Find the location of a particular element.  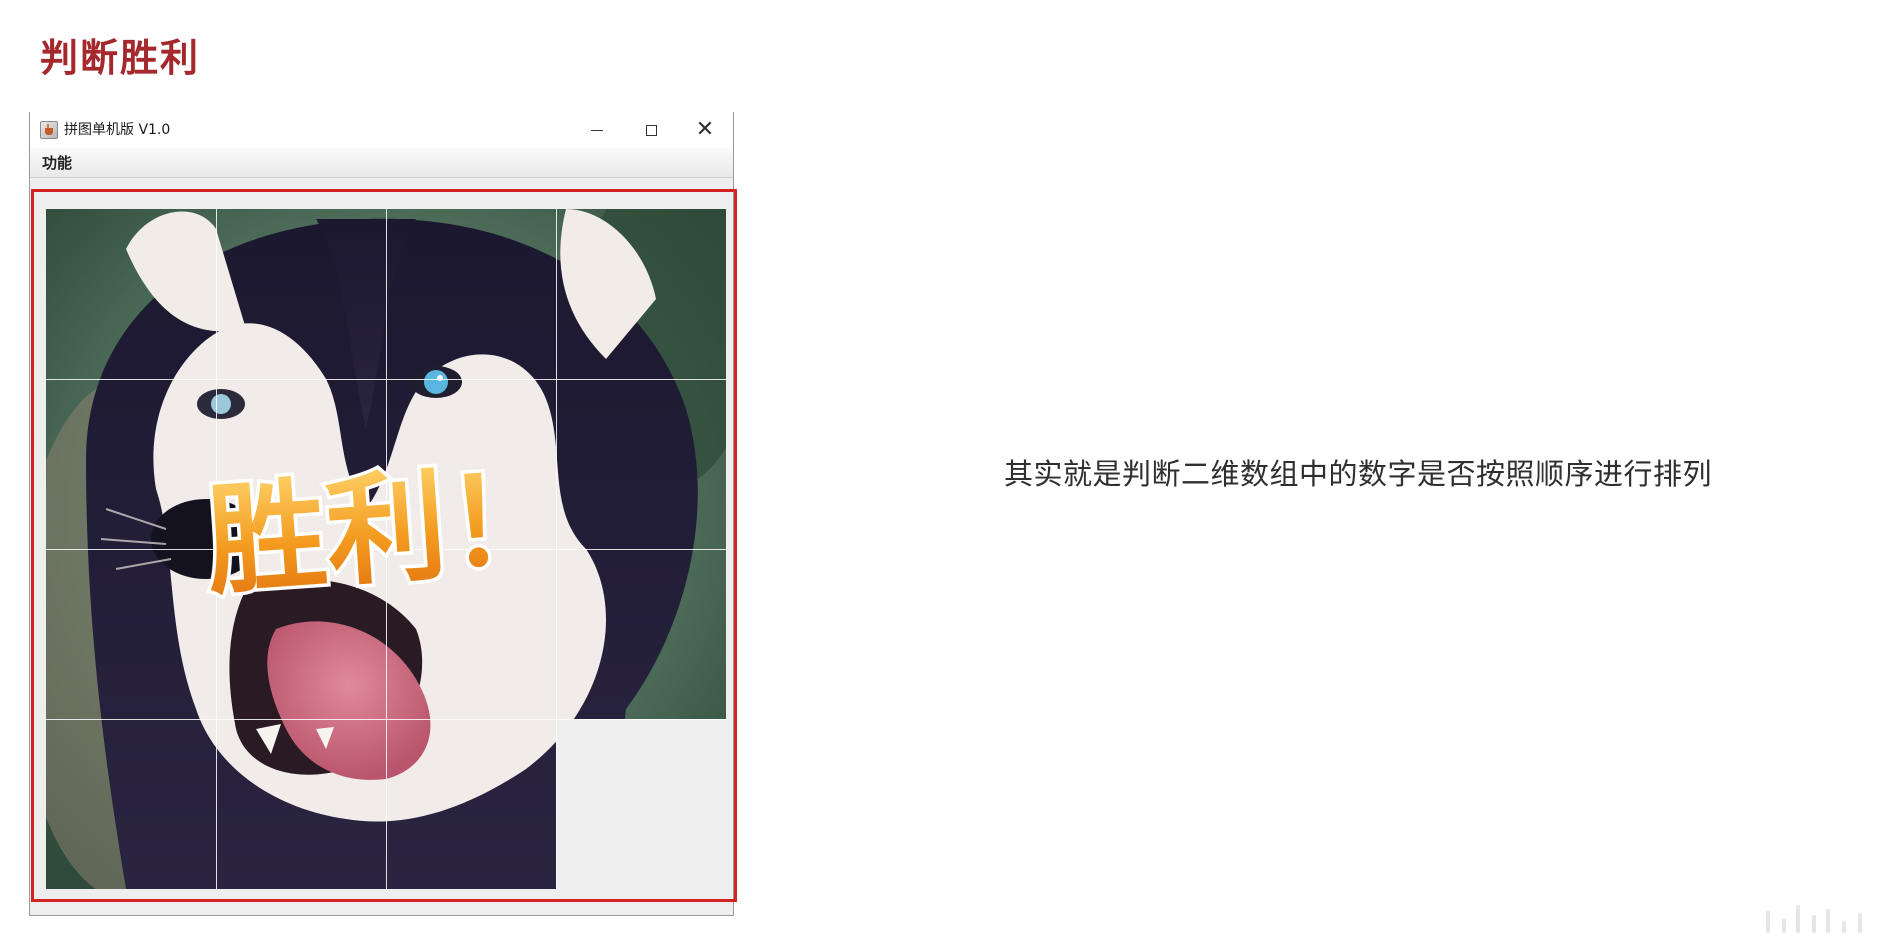

minimize-icon is located at coordinates (597, 130).